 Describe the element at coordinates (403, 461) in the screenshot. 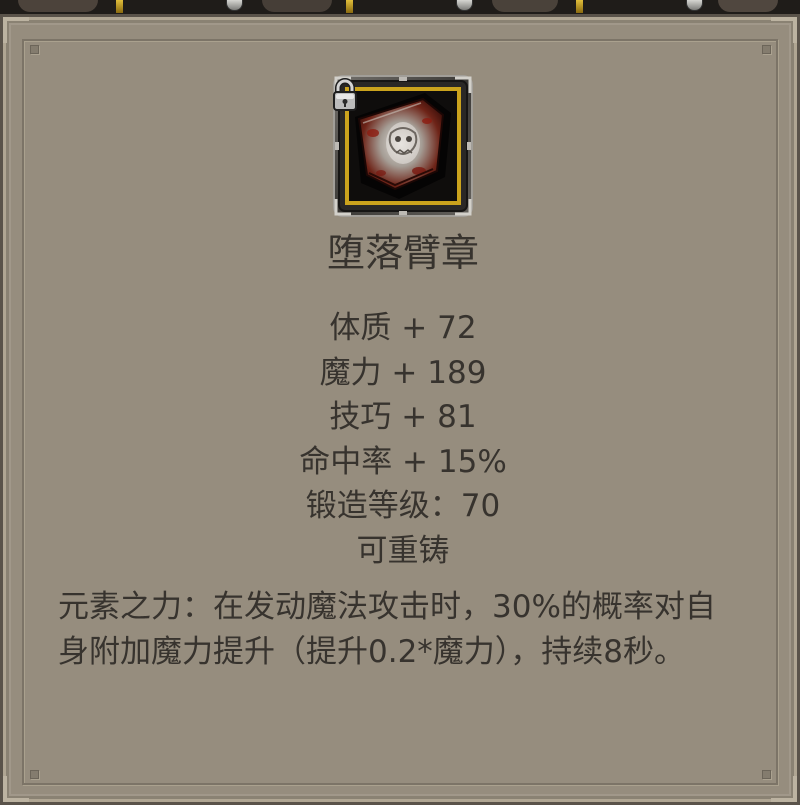

I see `stat-hit-rate: 命中率 + 15%` at that location.